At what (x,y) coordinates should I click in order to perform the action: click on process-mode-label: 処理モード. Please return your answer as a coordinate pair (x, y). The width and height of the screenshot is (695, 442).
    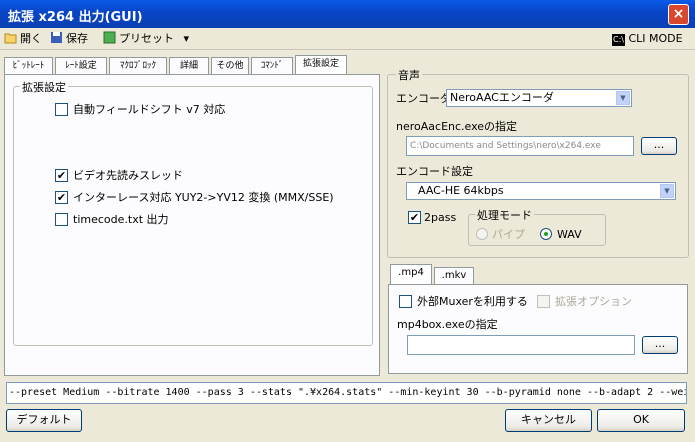
    Looking at the image, I should click on (504, 215).